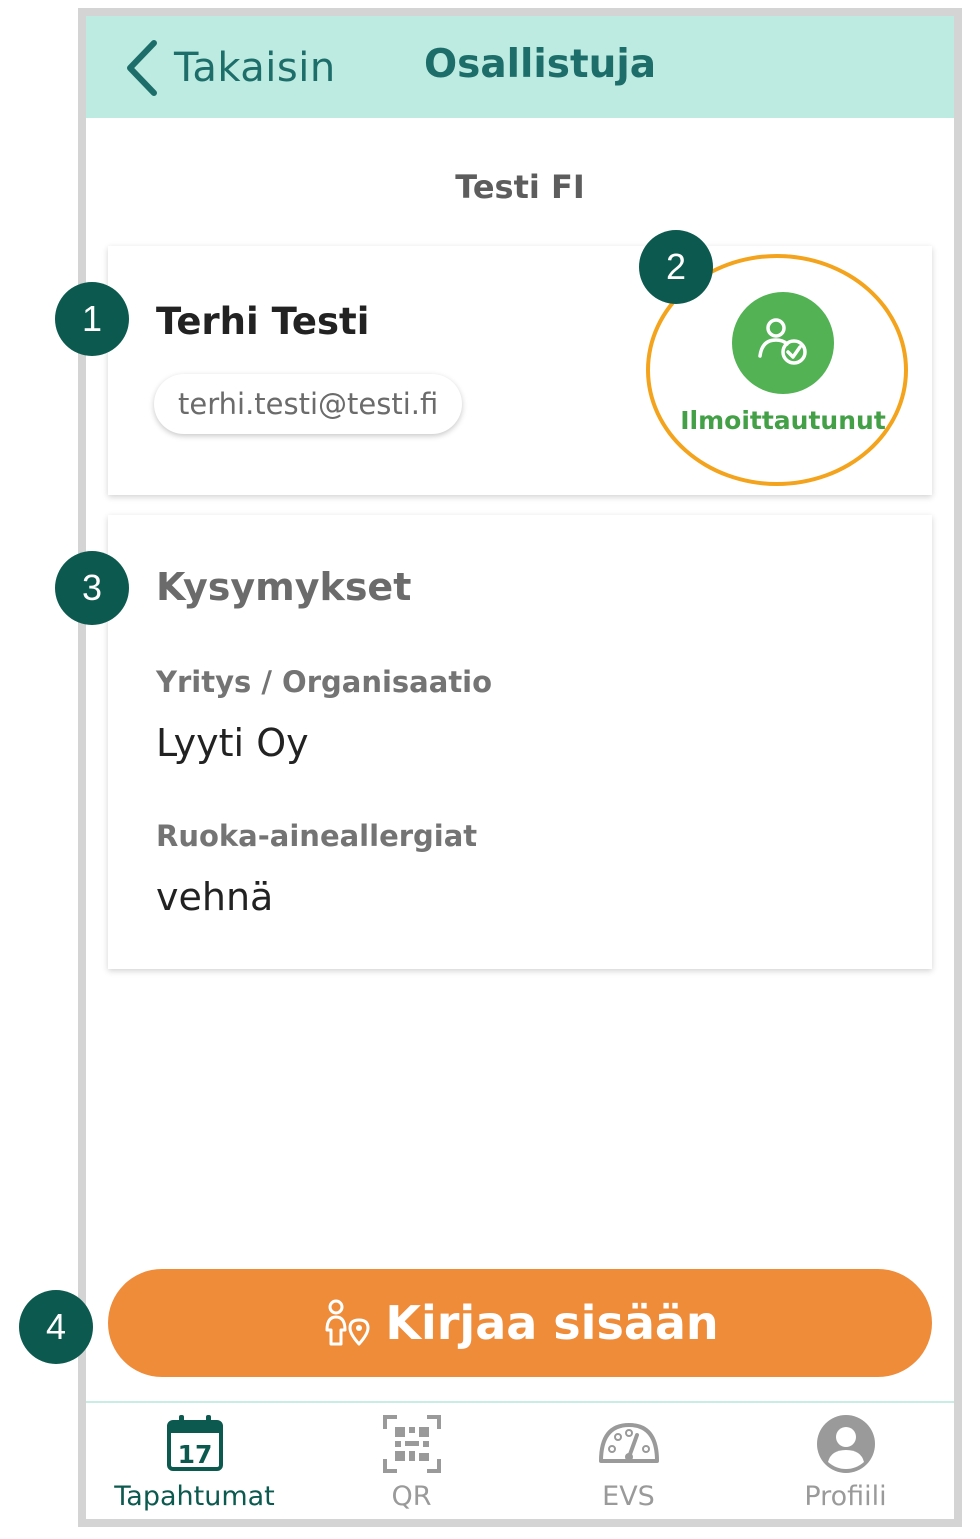 This screenshot has width=980, height=1539. I want to click on tab-evs: EVS, so click(628, 1461).